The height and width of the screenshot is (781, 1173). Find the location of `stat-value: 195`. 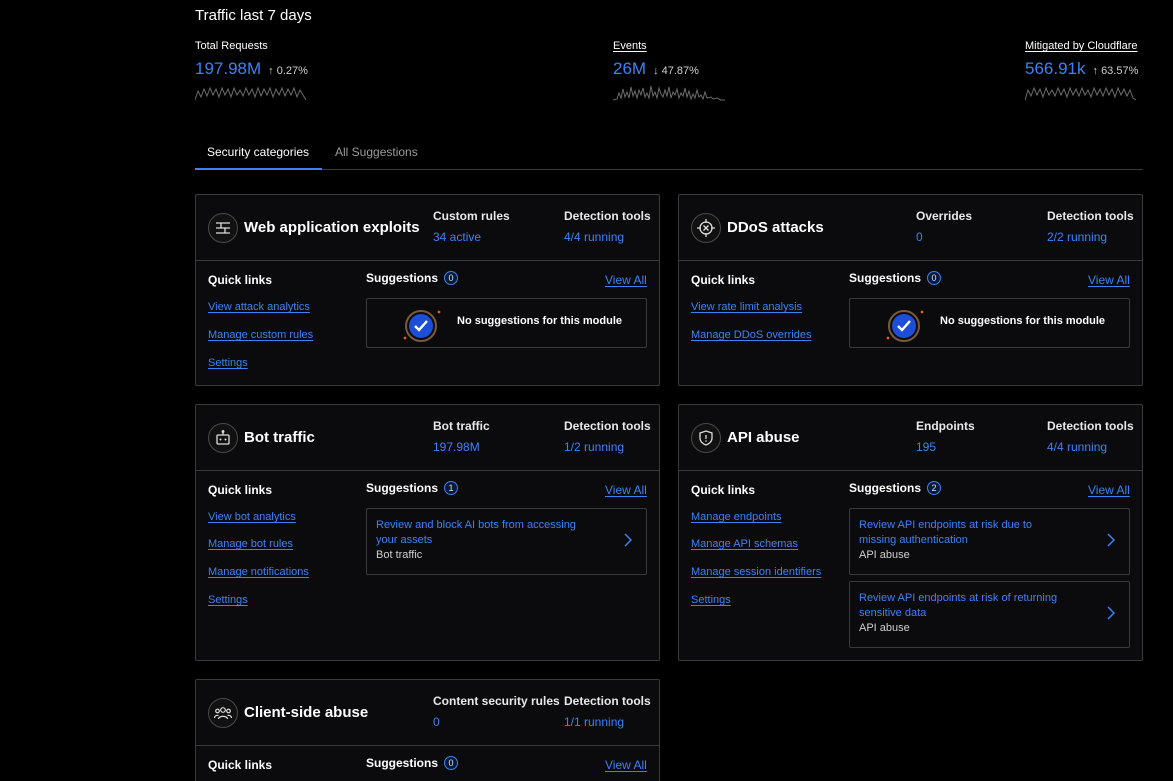

stat-value: 195 is located at coordinates (945, 447).